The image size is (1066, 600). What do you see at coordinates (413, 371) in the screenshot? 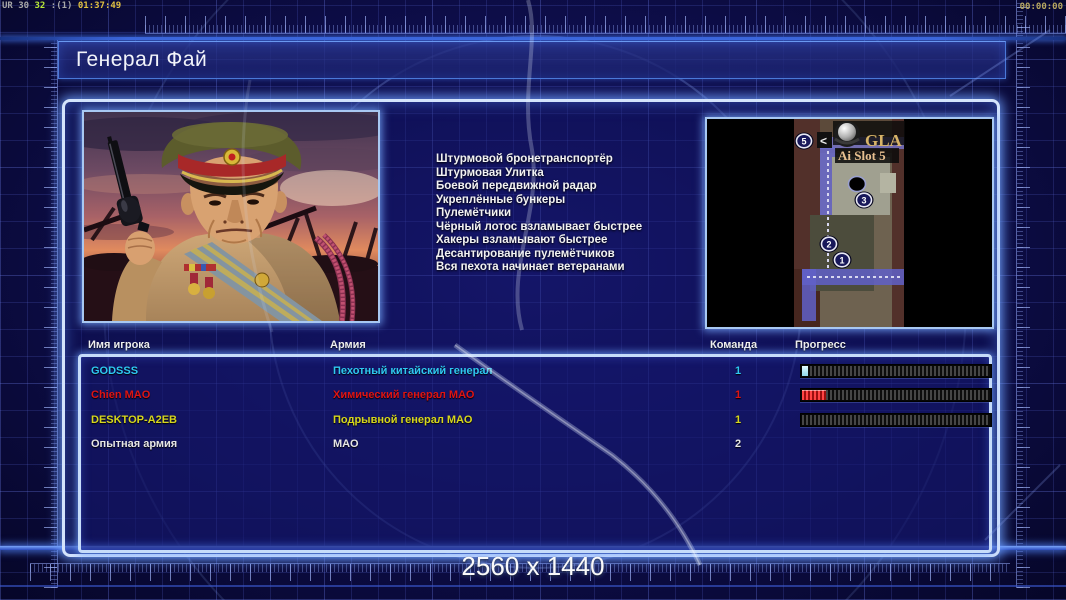
I see `army-name: Пехотный китайский генерал` at bounding box center [413, 371].